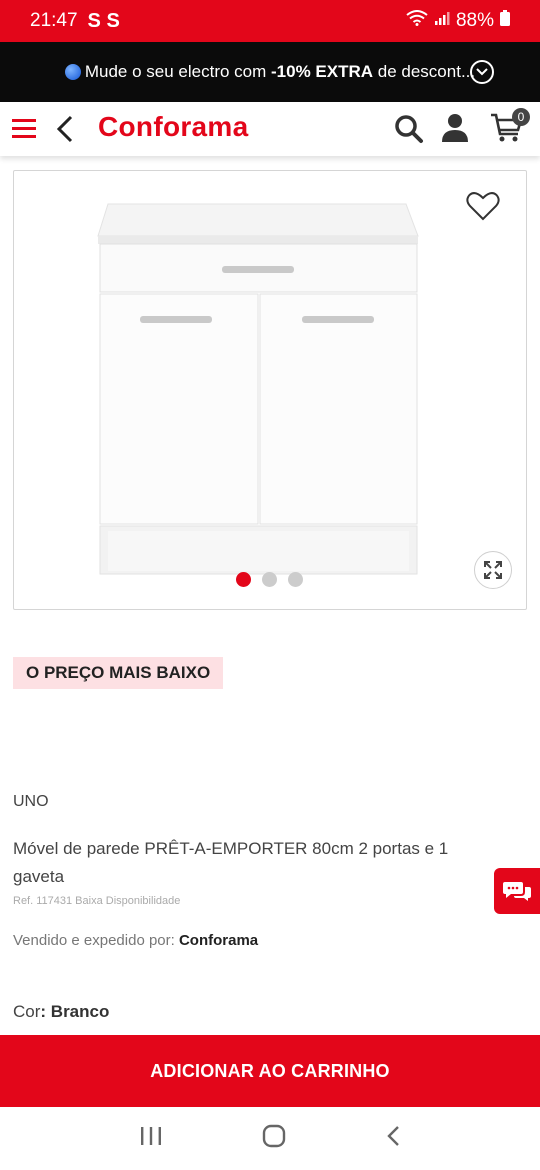 Image resolution: width=540 pixels, height=1170 pixels. What do you see at coordinates (493, 570) in the screenshot?
I see `expand-icon` at bounding box center [493, 570].